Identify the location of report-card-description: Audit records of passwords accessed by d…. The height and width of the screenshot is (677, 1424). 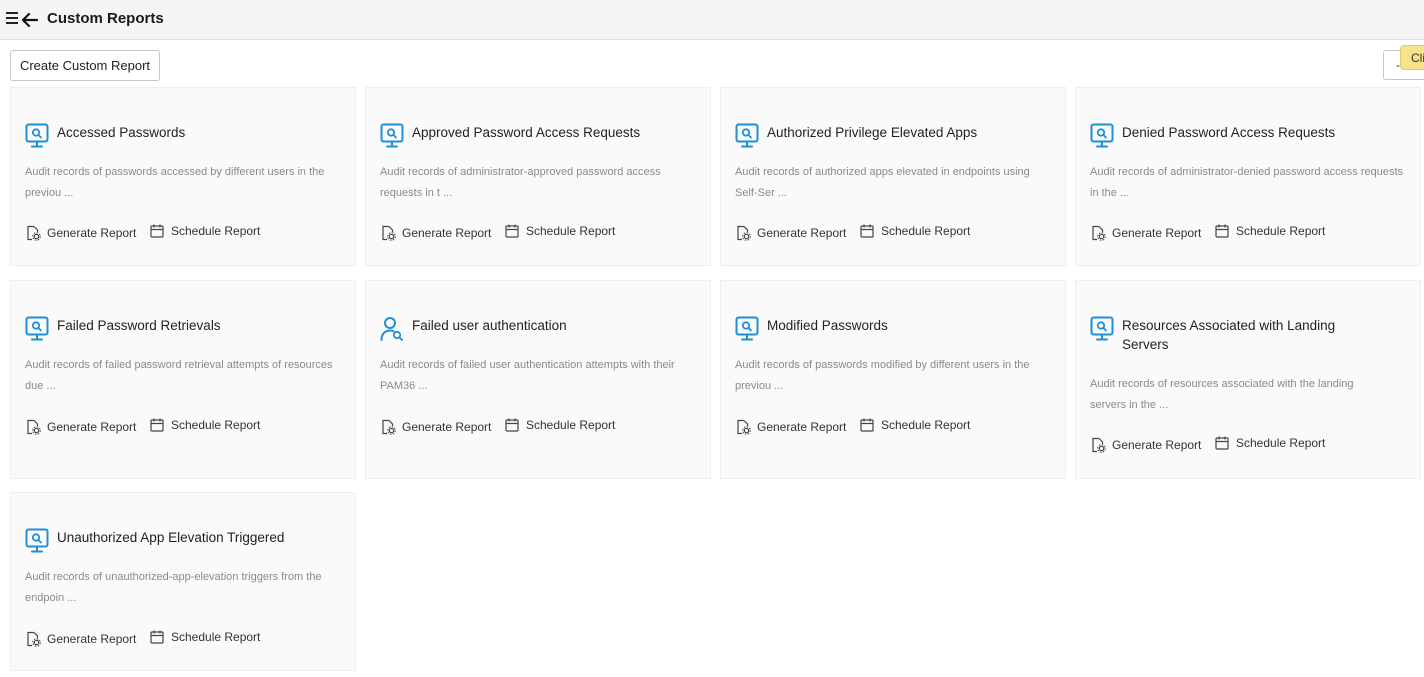
(175, 182).